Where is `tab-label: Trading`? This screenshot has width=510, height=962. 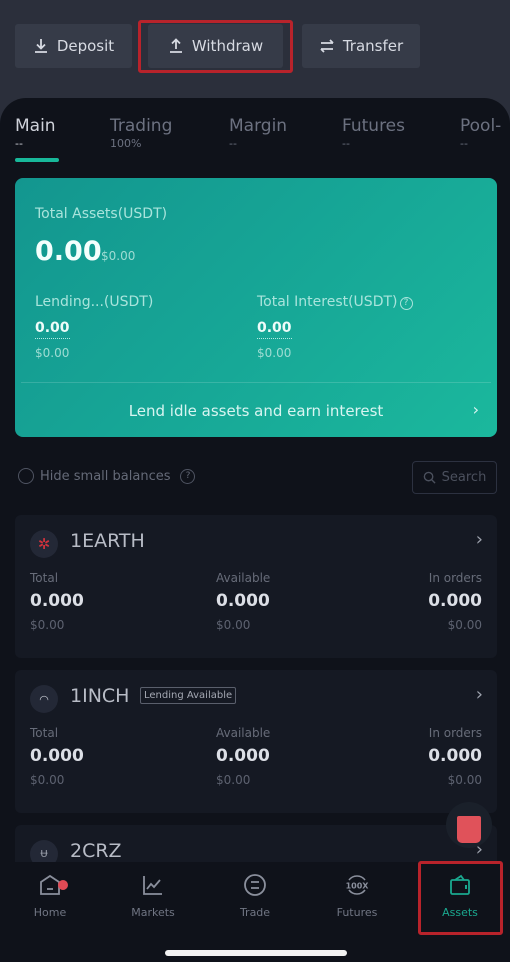 tab-label: Trading is located at coordinates (141, 126).